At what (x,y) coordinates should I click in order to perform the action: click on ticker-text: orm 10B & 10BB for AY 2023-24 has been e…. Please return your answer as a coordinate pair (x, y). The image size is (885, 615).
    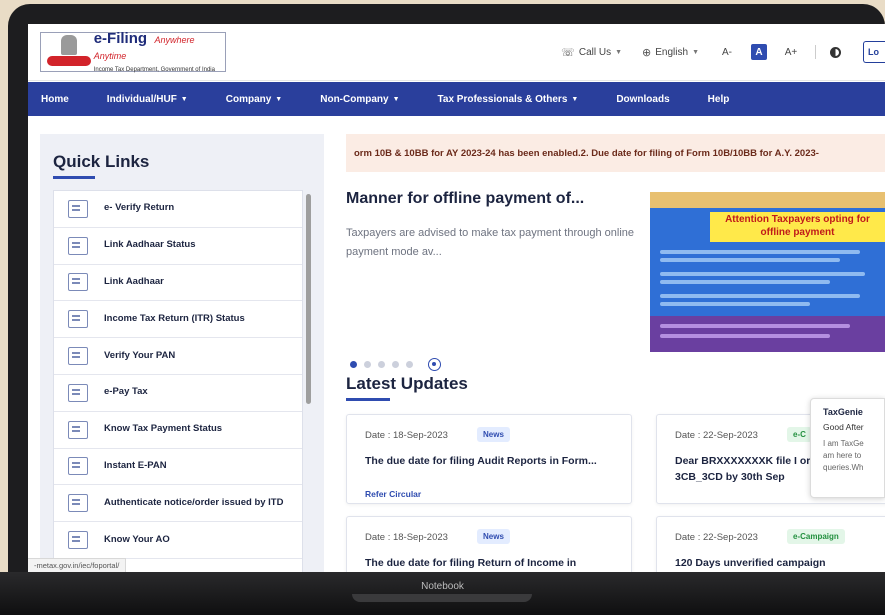
    Looking at the image, I should click on (586, 153).